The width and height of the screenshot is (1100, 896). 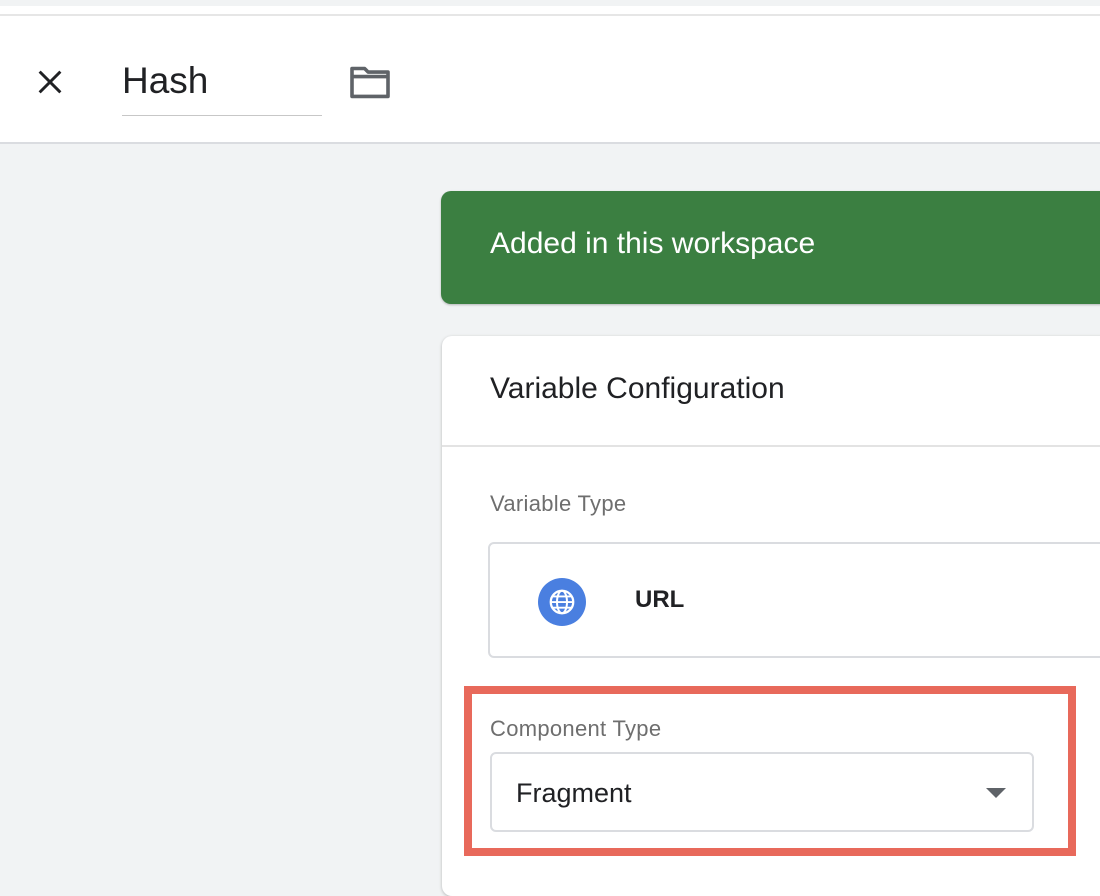 What do you see at coordinates (996, 793) in the screenshot?
I see `dropdown-arrow-icon` at bounding box center [996, 793].